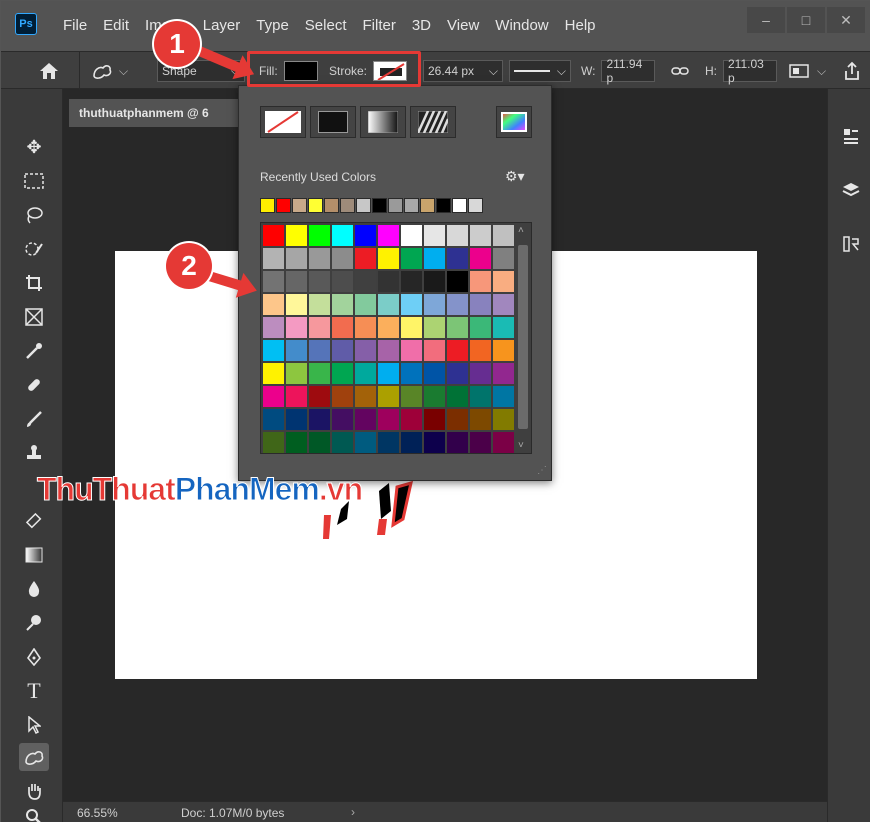 The width and height of the screenshot is (870, 822). I want to click on path-operations-icon: ⌵, so click(807, 71).